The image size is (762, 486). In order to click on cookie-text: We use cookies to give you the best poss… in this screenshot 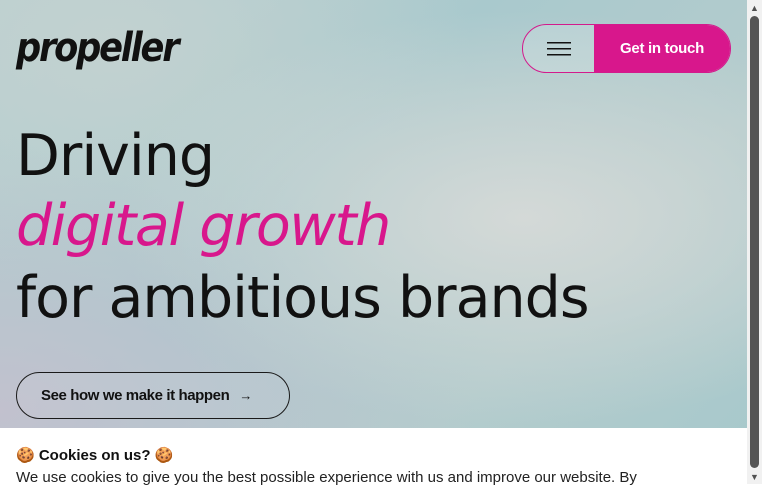, I will do `click(326, 477)`.